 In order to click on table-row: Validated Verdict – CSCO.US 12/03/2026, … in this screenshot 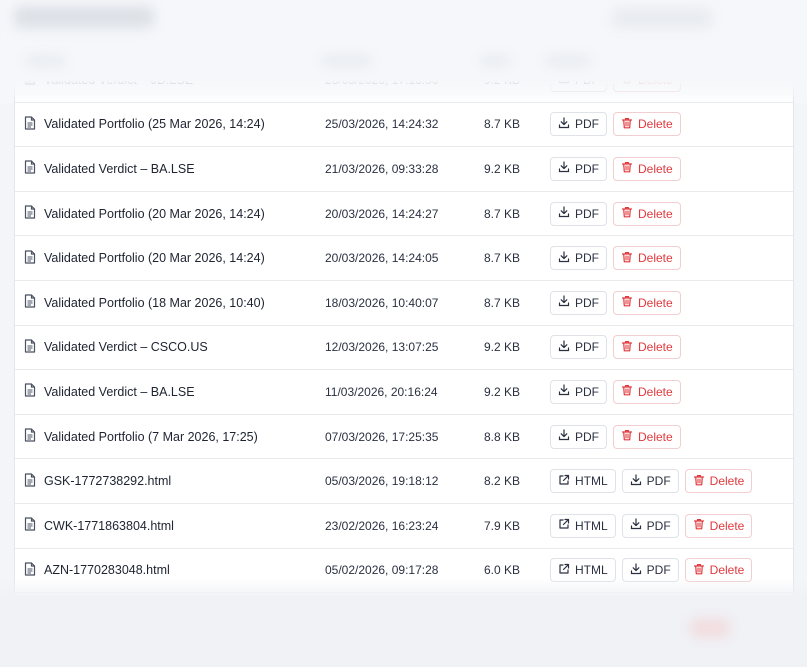, I will do `click(404, 348)`.